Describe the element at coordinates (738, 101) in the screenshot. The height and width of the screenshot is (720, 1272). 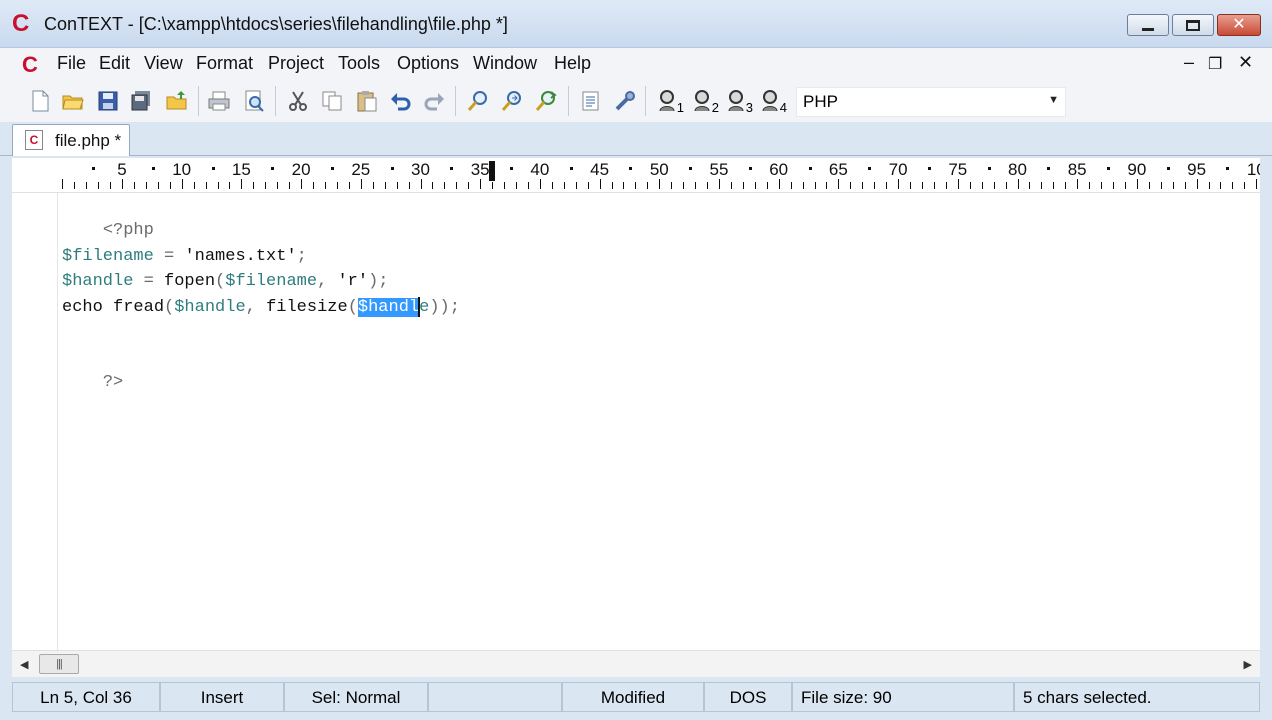
I see `user-3-icon: 3` at that location.